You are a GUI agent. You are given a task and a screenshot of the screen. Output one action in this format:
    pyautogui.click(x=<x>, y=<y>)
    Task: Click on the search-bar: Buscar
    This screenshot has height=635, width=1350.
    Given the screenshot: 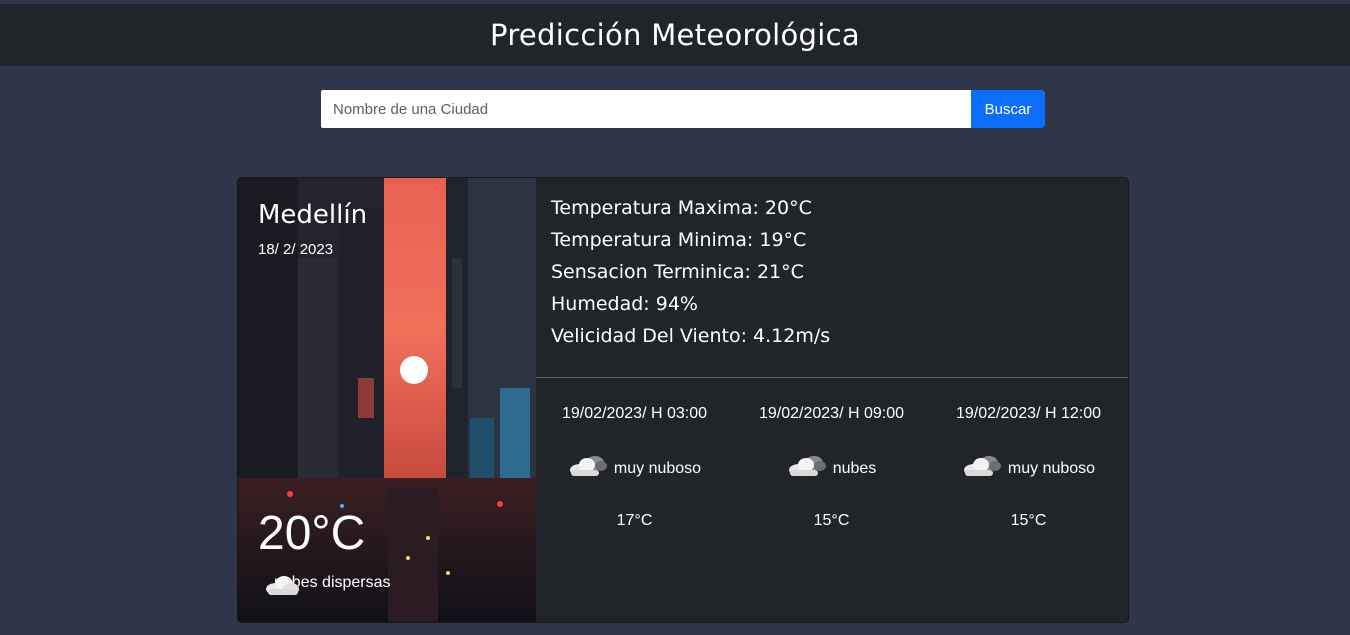 What is the action you would take?
    pyautogui.click(x=683, y=109)
    